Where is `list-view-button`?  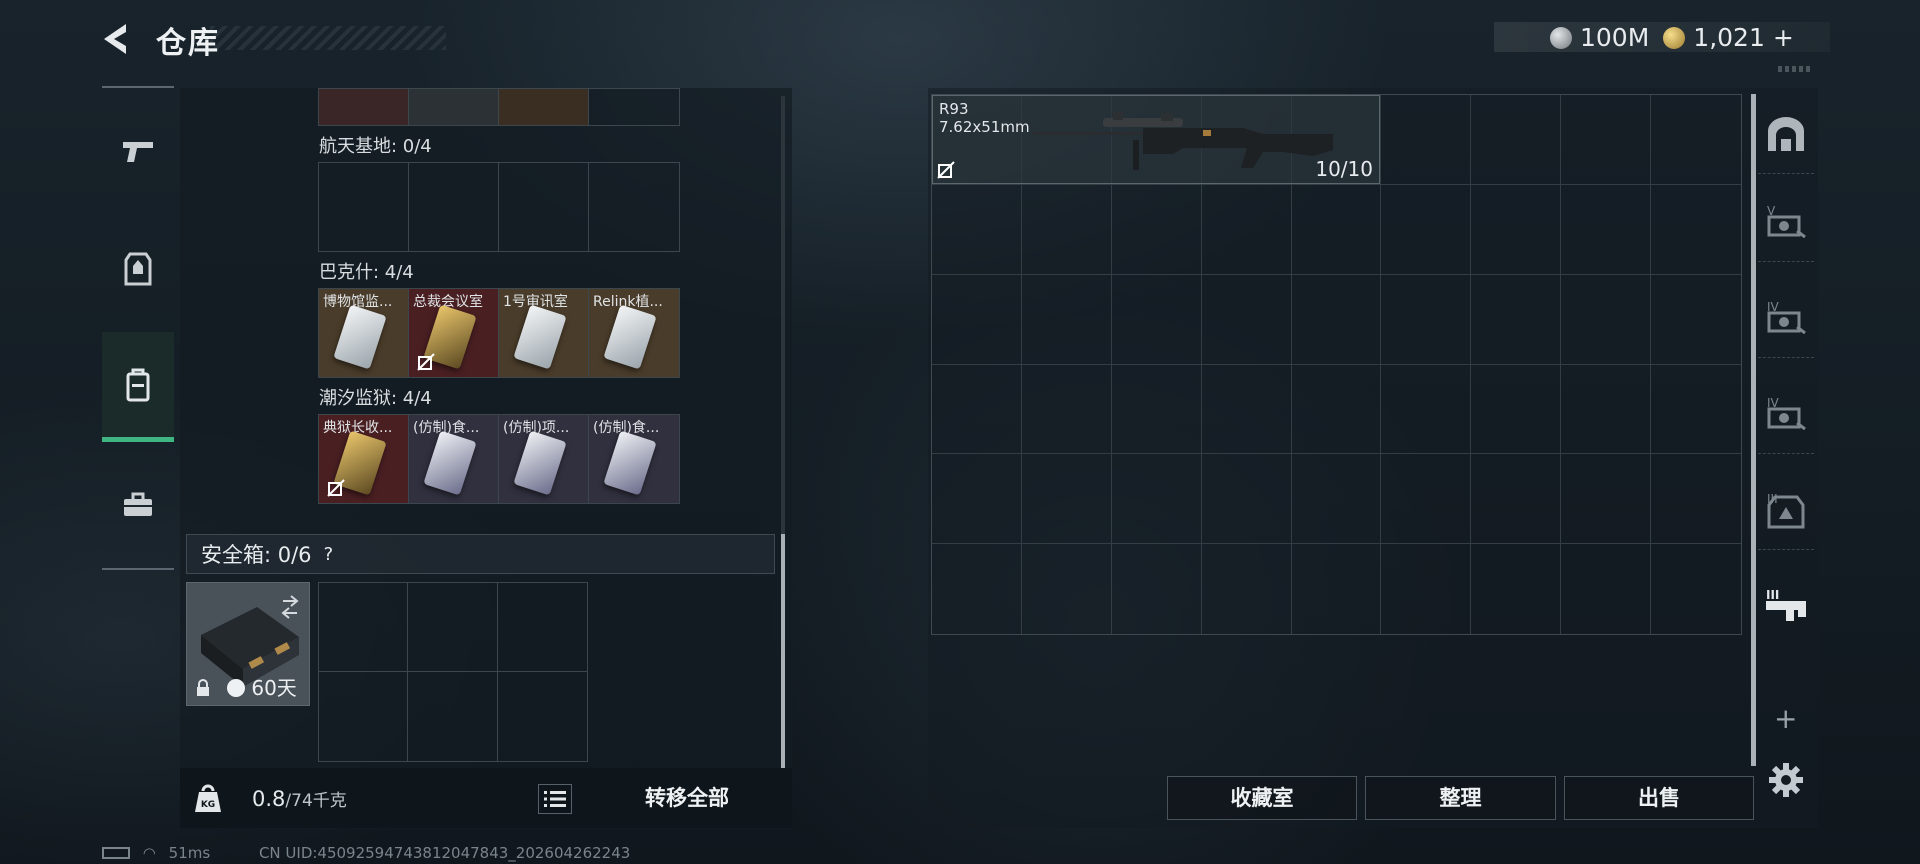 list-view-button is located at coordinates (555, 799).